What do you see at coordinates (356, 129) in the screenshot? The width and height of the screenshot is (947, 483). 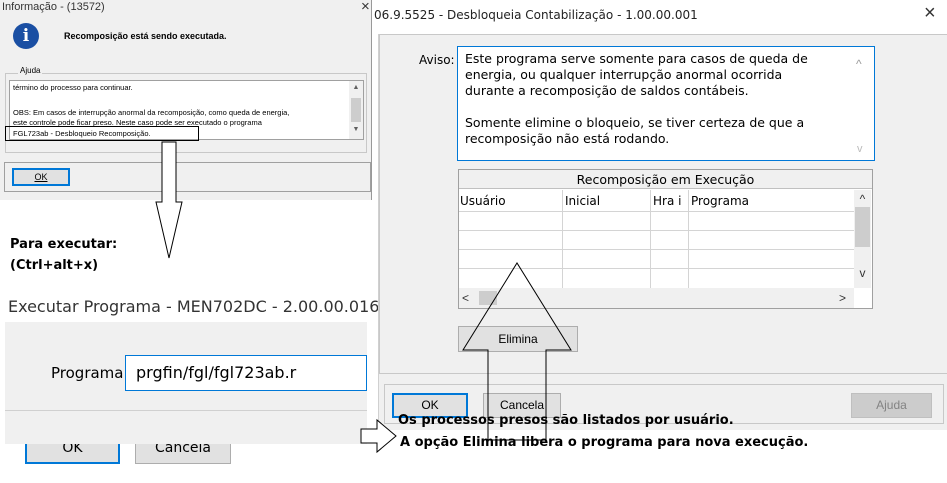 I see `scroll-down-icon: ▼` at bounding box center [356, 129].